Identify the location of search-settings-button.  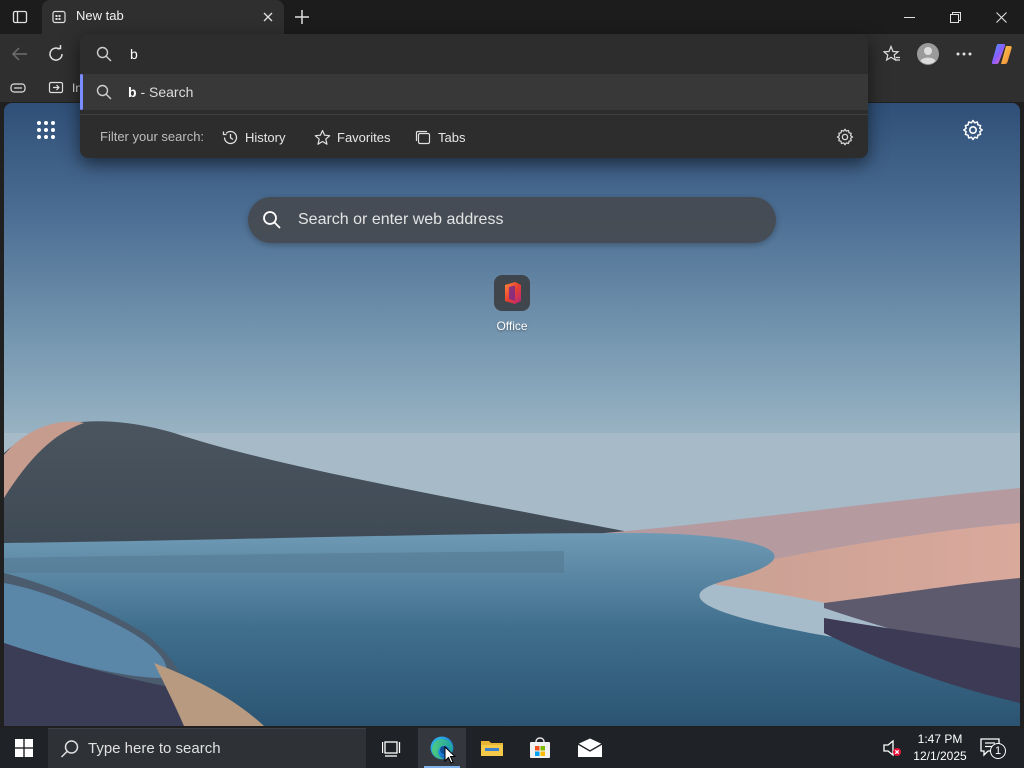
(845, 137).